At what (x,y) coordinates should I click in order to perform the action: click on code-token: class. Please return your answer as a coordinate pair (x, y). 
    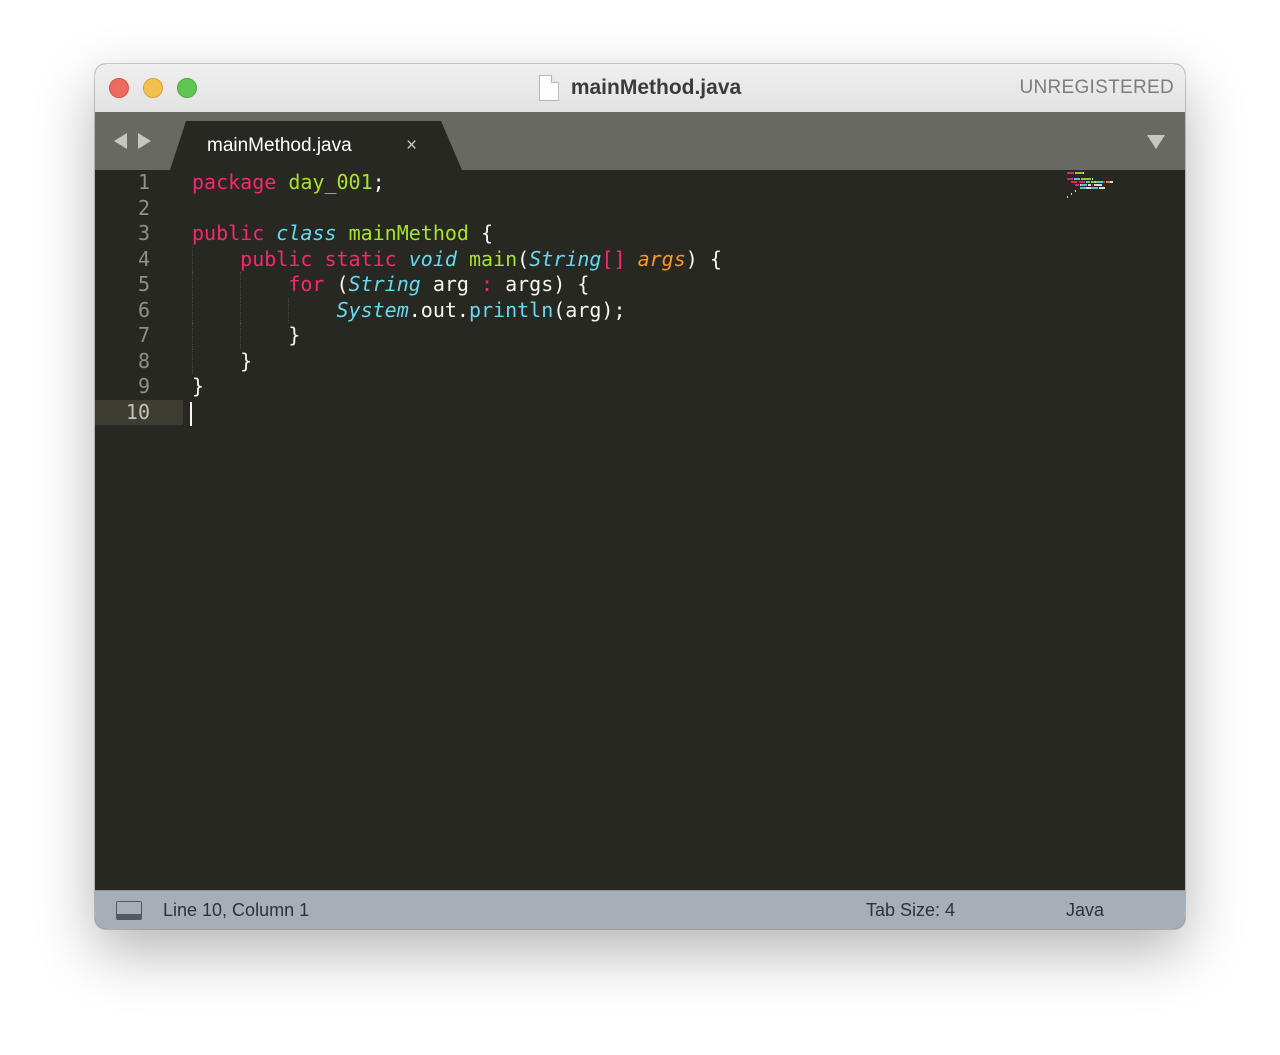
    Looking at the image, I should click on (306, 233).